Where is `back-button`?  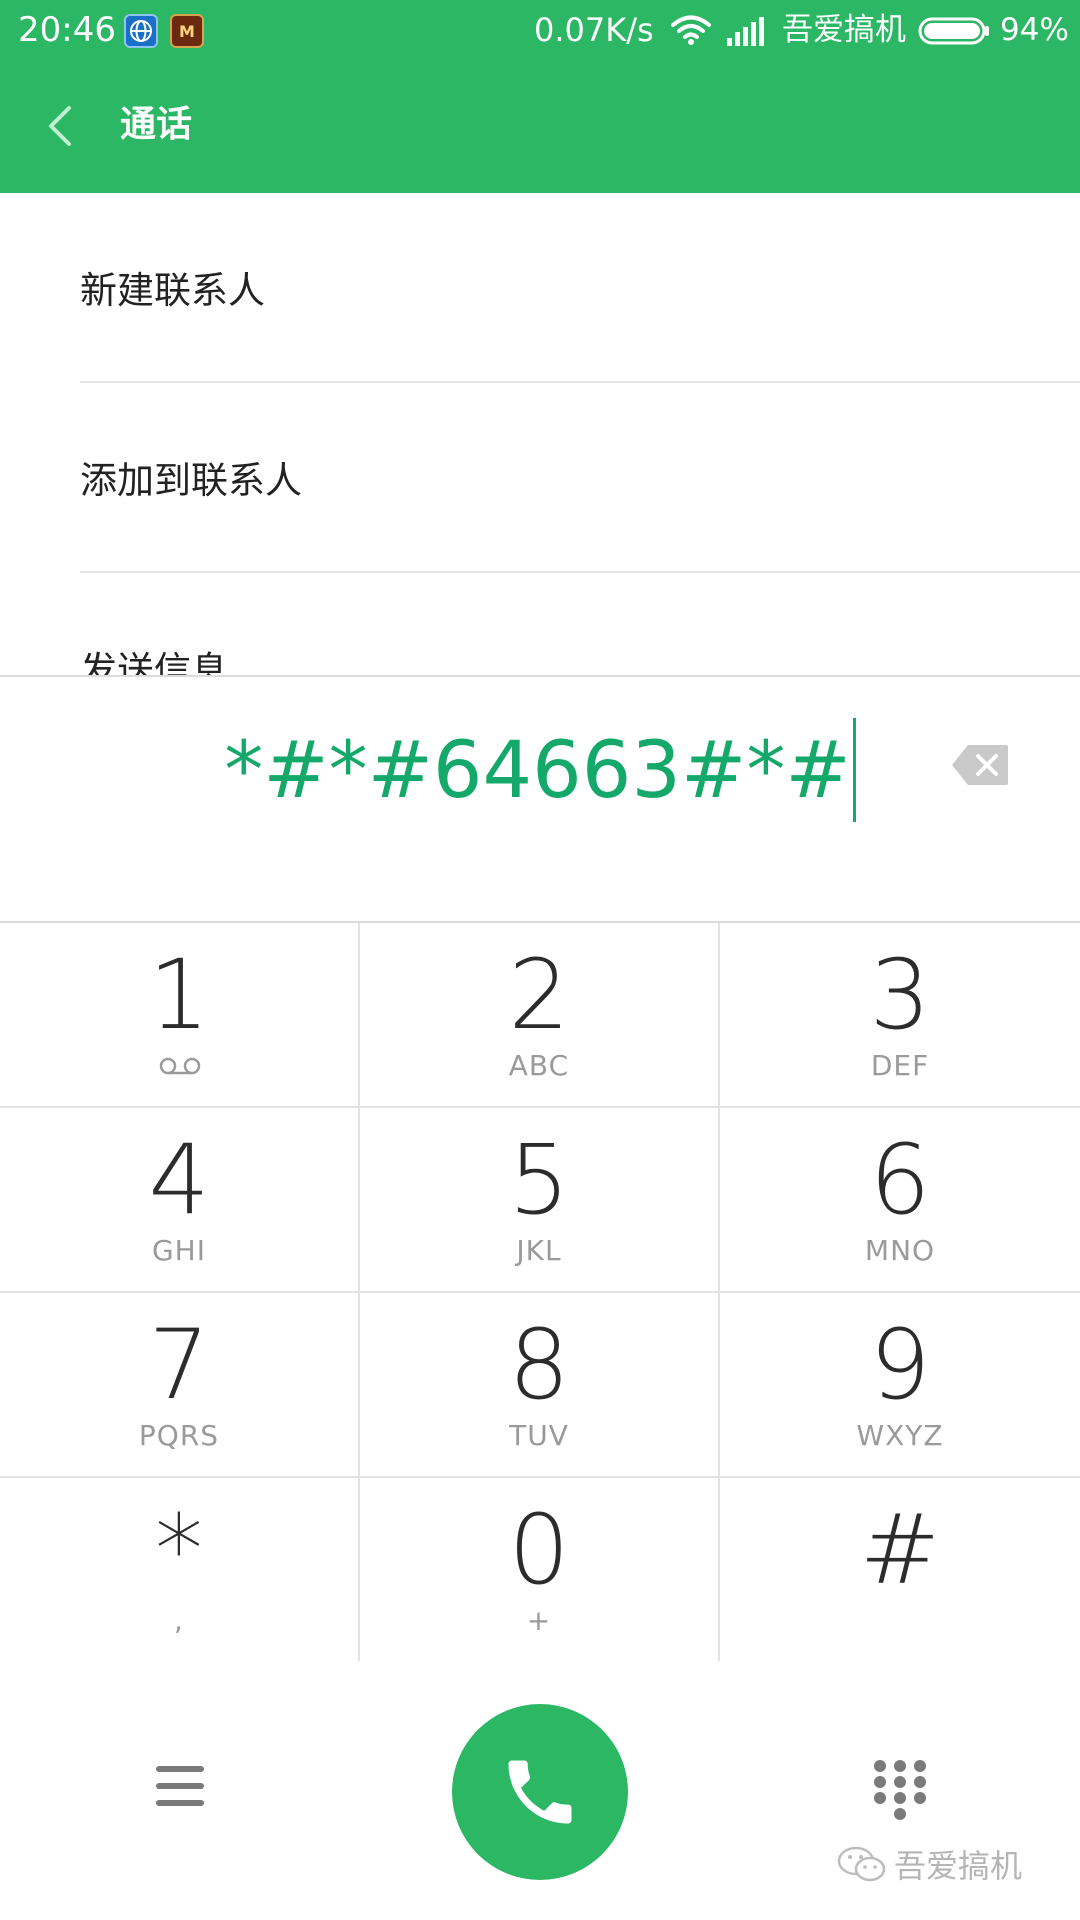
back-button is located at coordinates (60, 126).